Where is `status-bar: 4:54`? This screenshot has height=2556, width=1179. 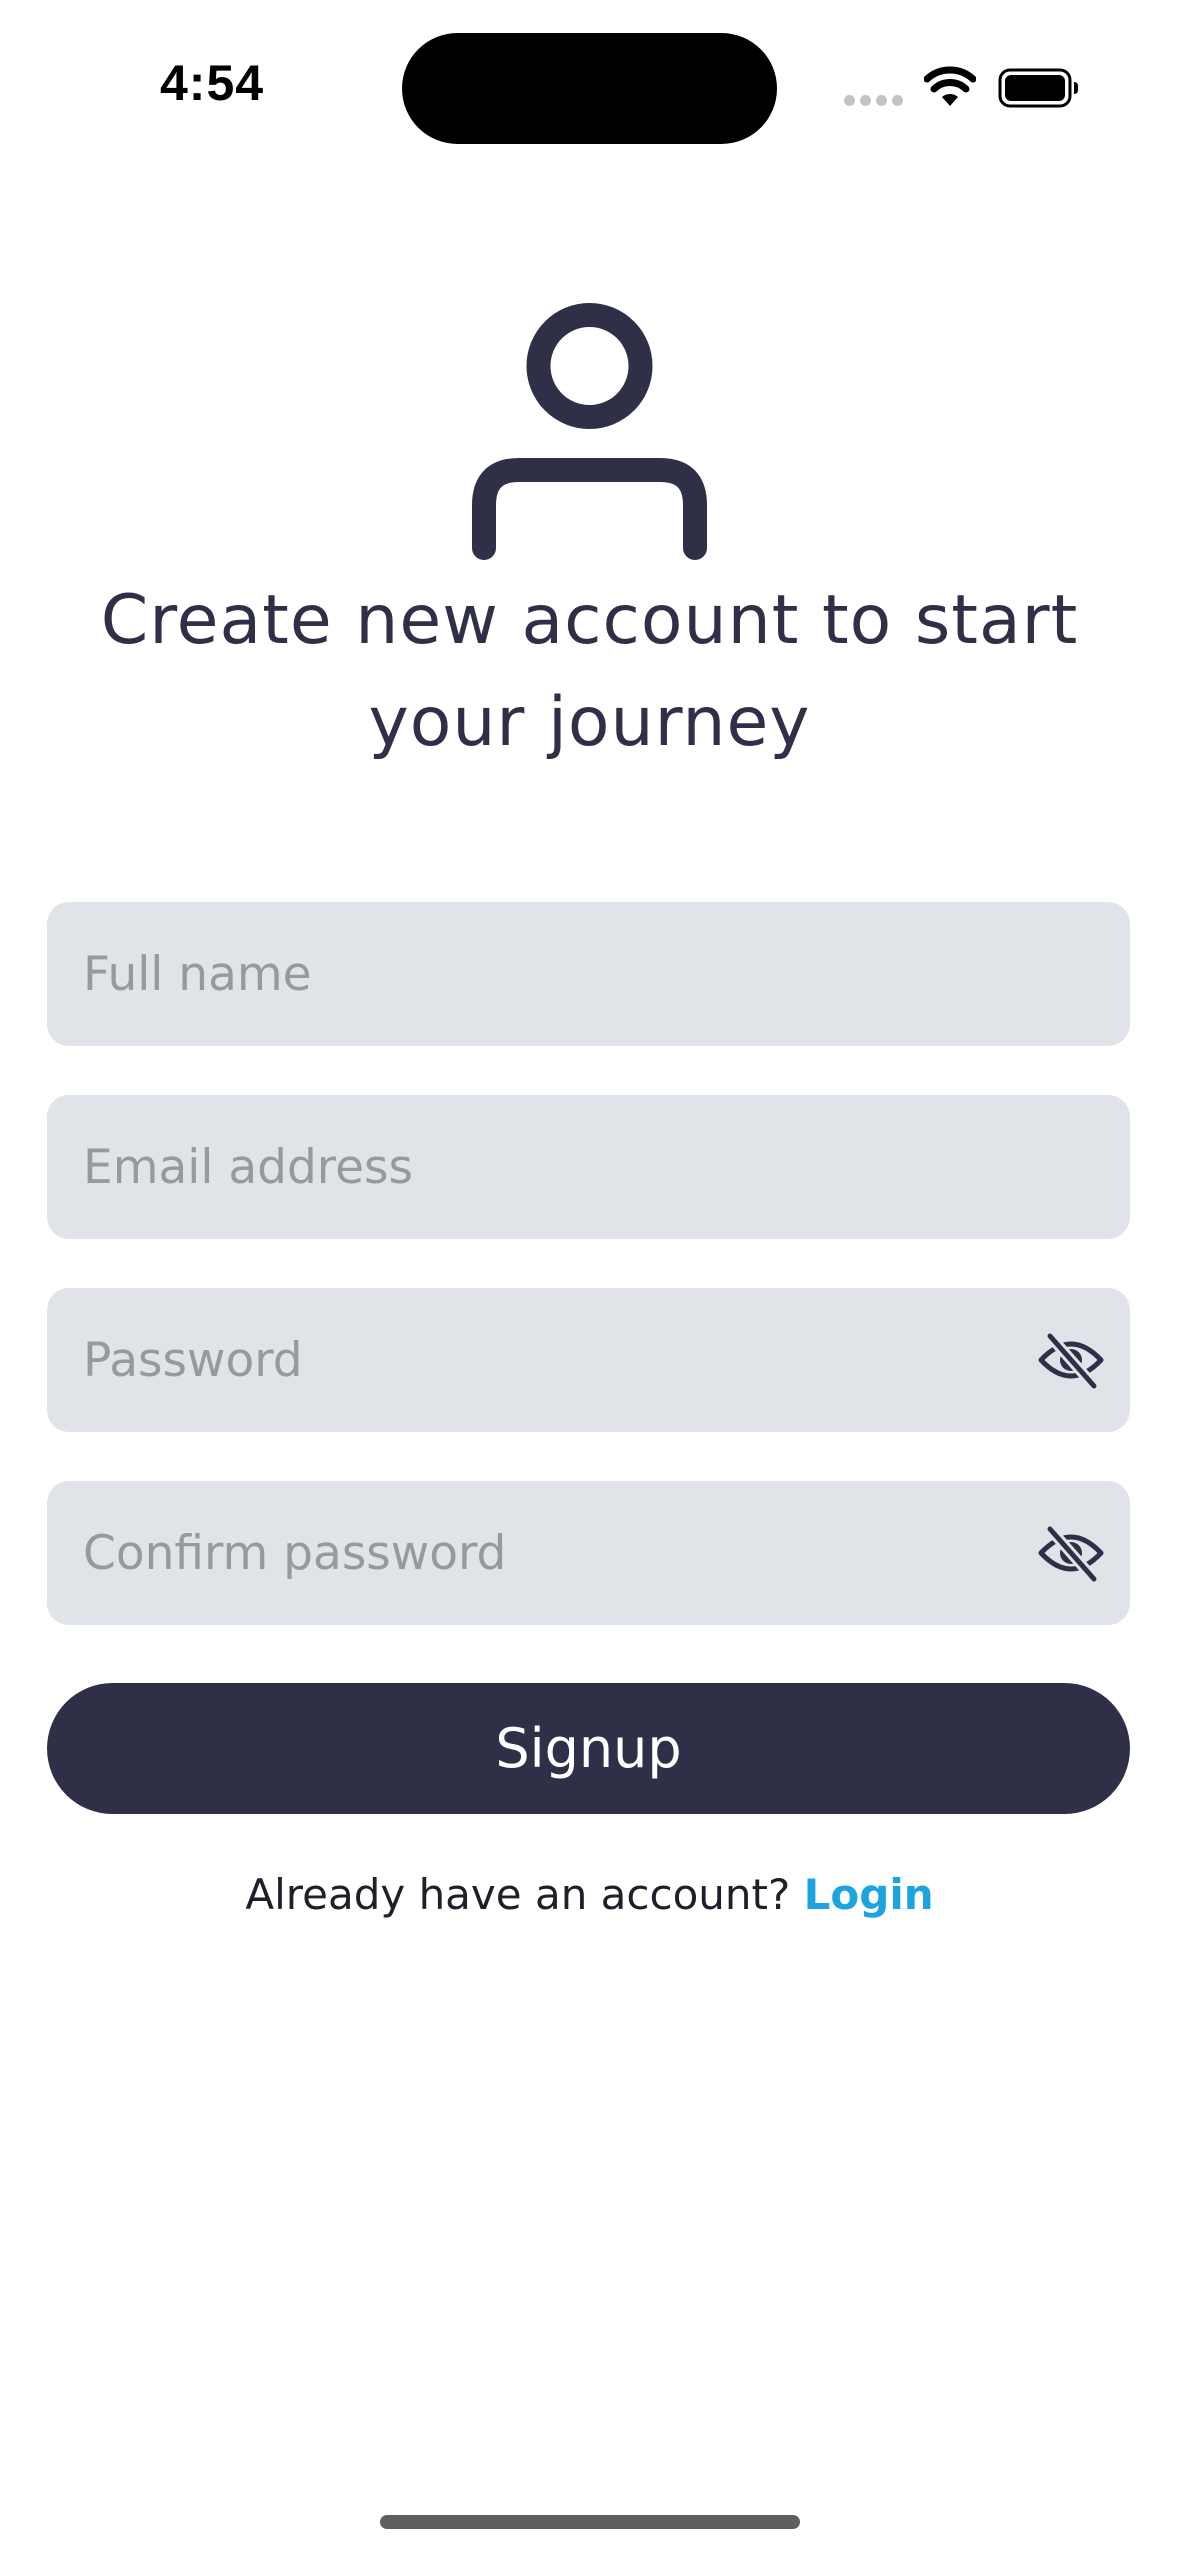
status-bar: 4:54 is located at coordinates (589, 75).